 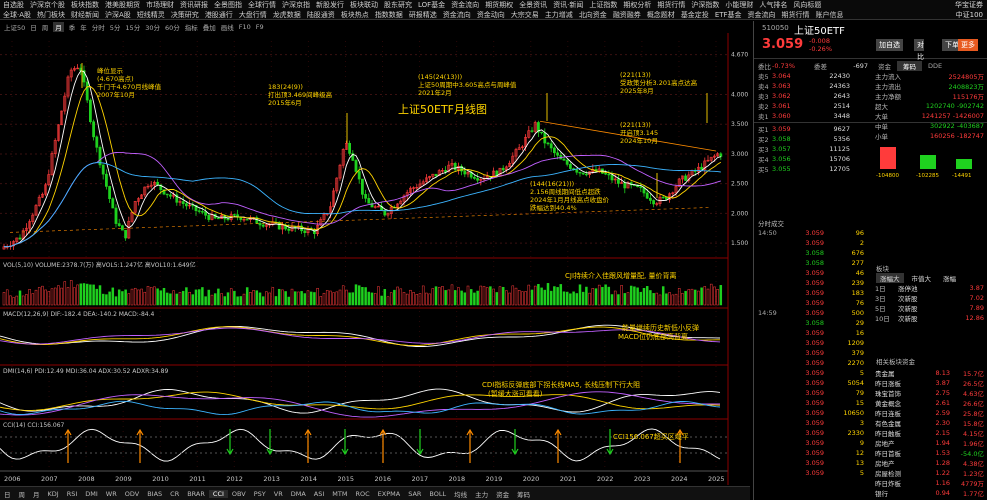 I want to click on menu-item: 人气排名, so click(x=773, y=5).